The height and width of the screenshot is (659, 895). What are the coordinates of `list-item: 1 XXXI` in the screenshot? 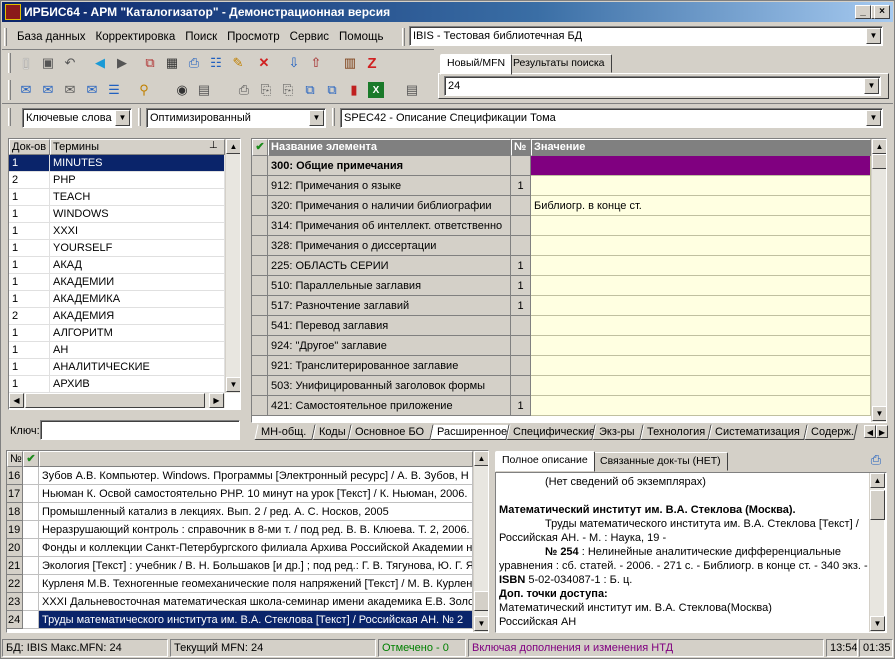 It's located at (117, 231).